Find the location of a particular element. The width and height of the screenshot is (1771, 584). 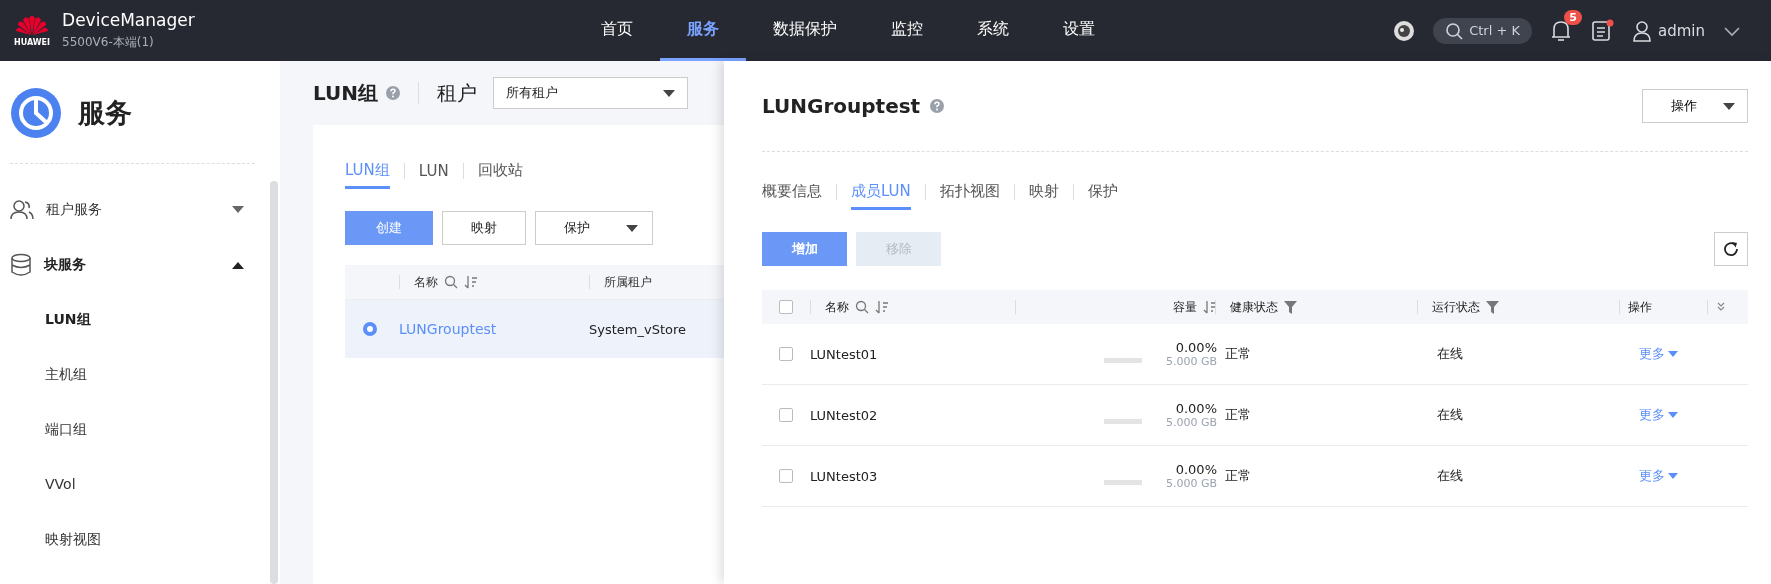

tenant-select: 所有租户 is located at coordinates (590, 93).